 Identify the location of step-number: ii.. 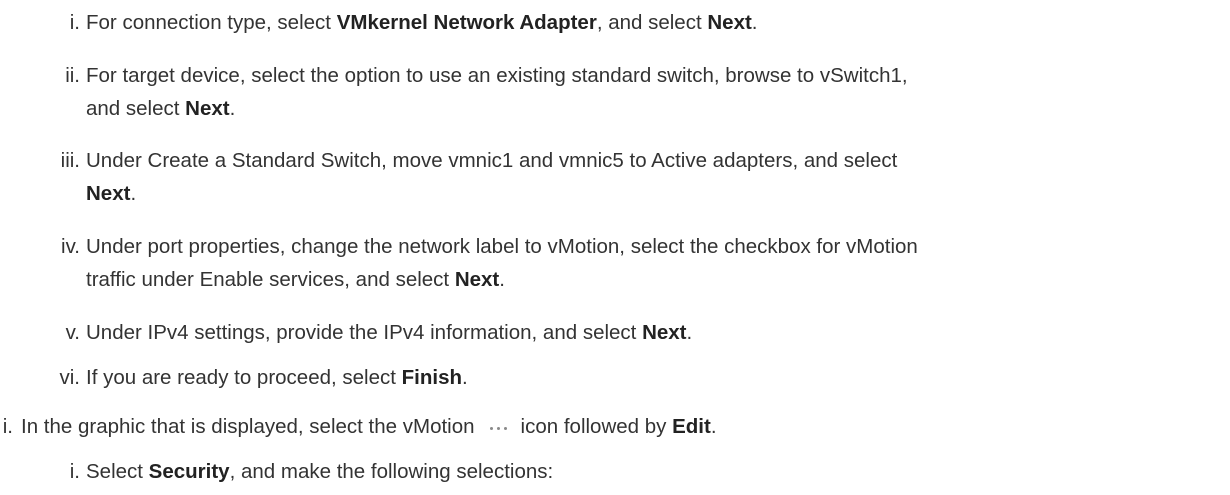
(72, 75).